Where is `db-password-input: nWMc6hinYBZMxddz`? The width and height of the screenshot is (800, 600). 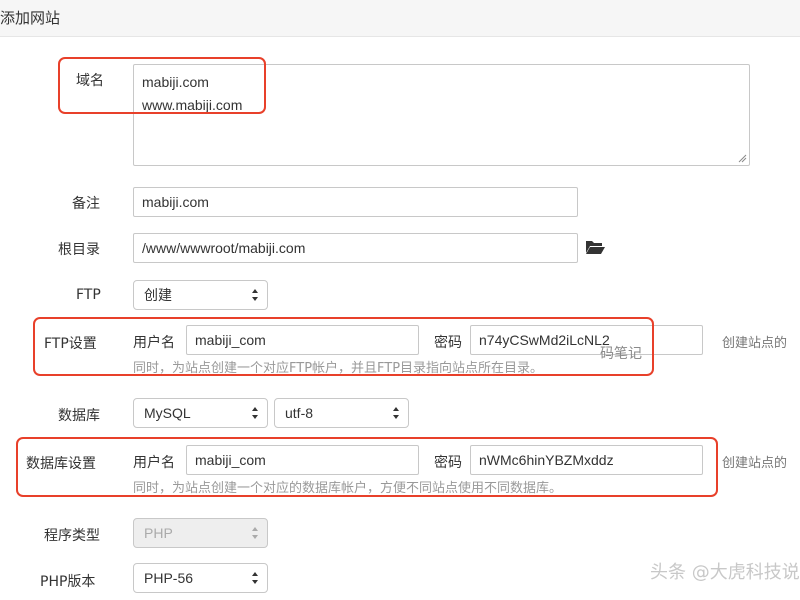 db-password-input: nWMc6hinYBZMxddz is located at coordinates (586, 460).